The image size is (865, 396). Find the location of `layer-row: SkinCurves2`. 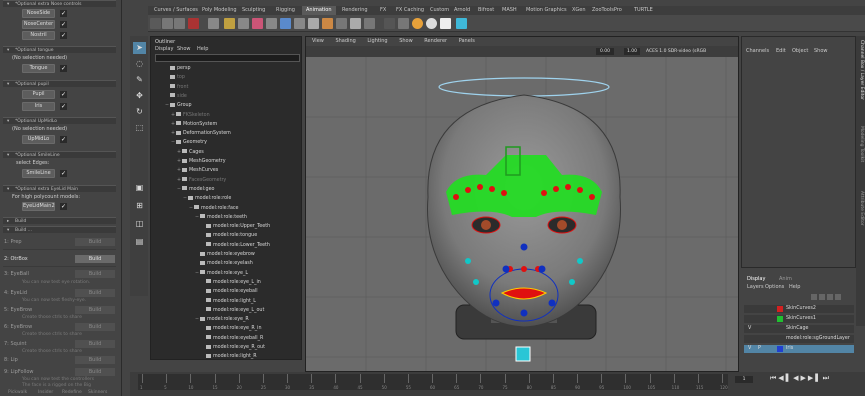

layer-row: SkinCurves2 is located at coordinates (799, 309).